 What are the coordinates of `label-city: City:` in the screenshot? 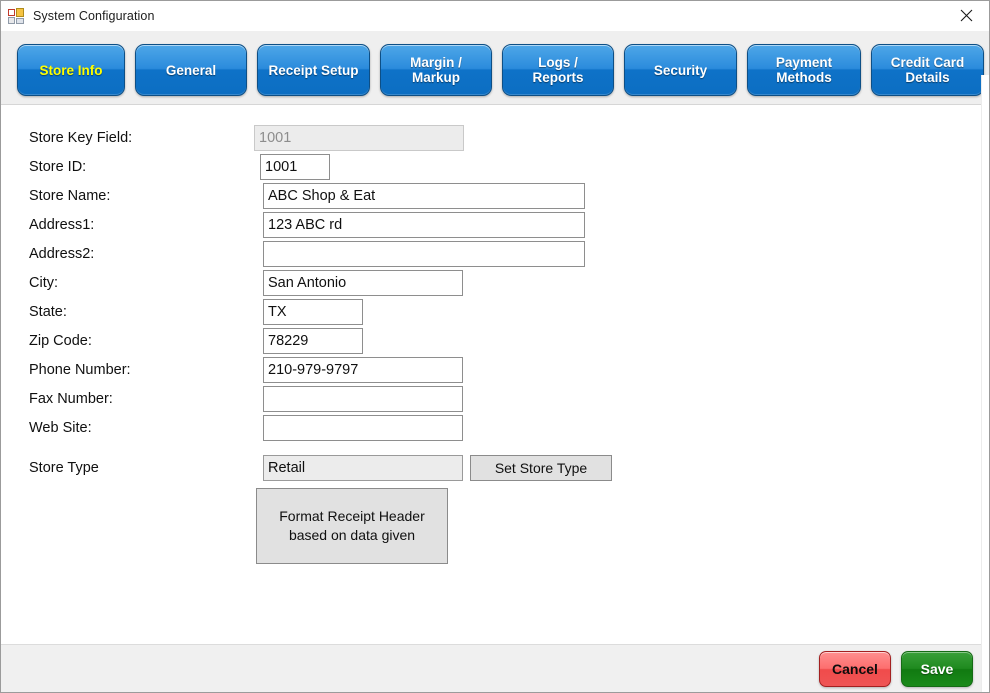 It's located at (43, 283).